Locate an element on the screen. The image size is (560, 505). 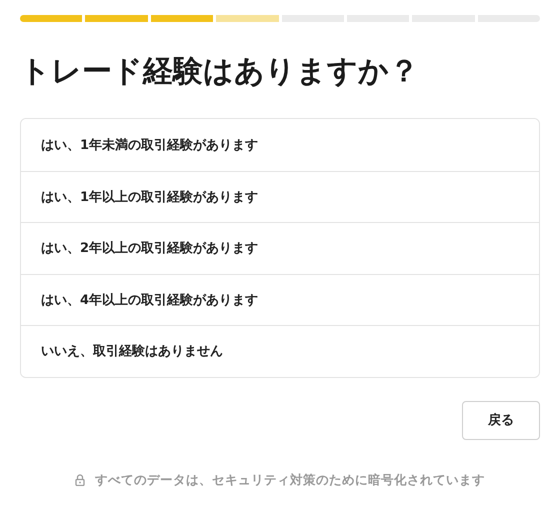
answer-option: いいえ、取引経験はありません is located at coordinates (280, 350).